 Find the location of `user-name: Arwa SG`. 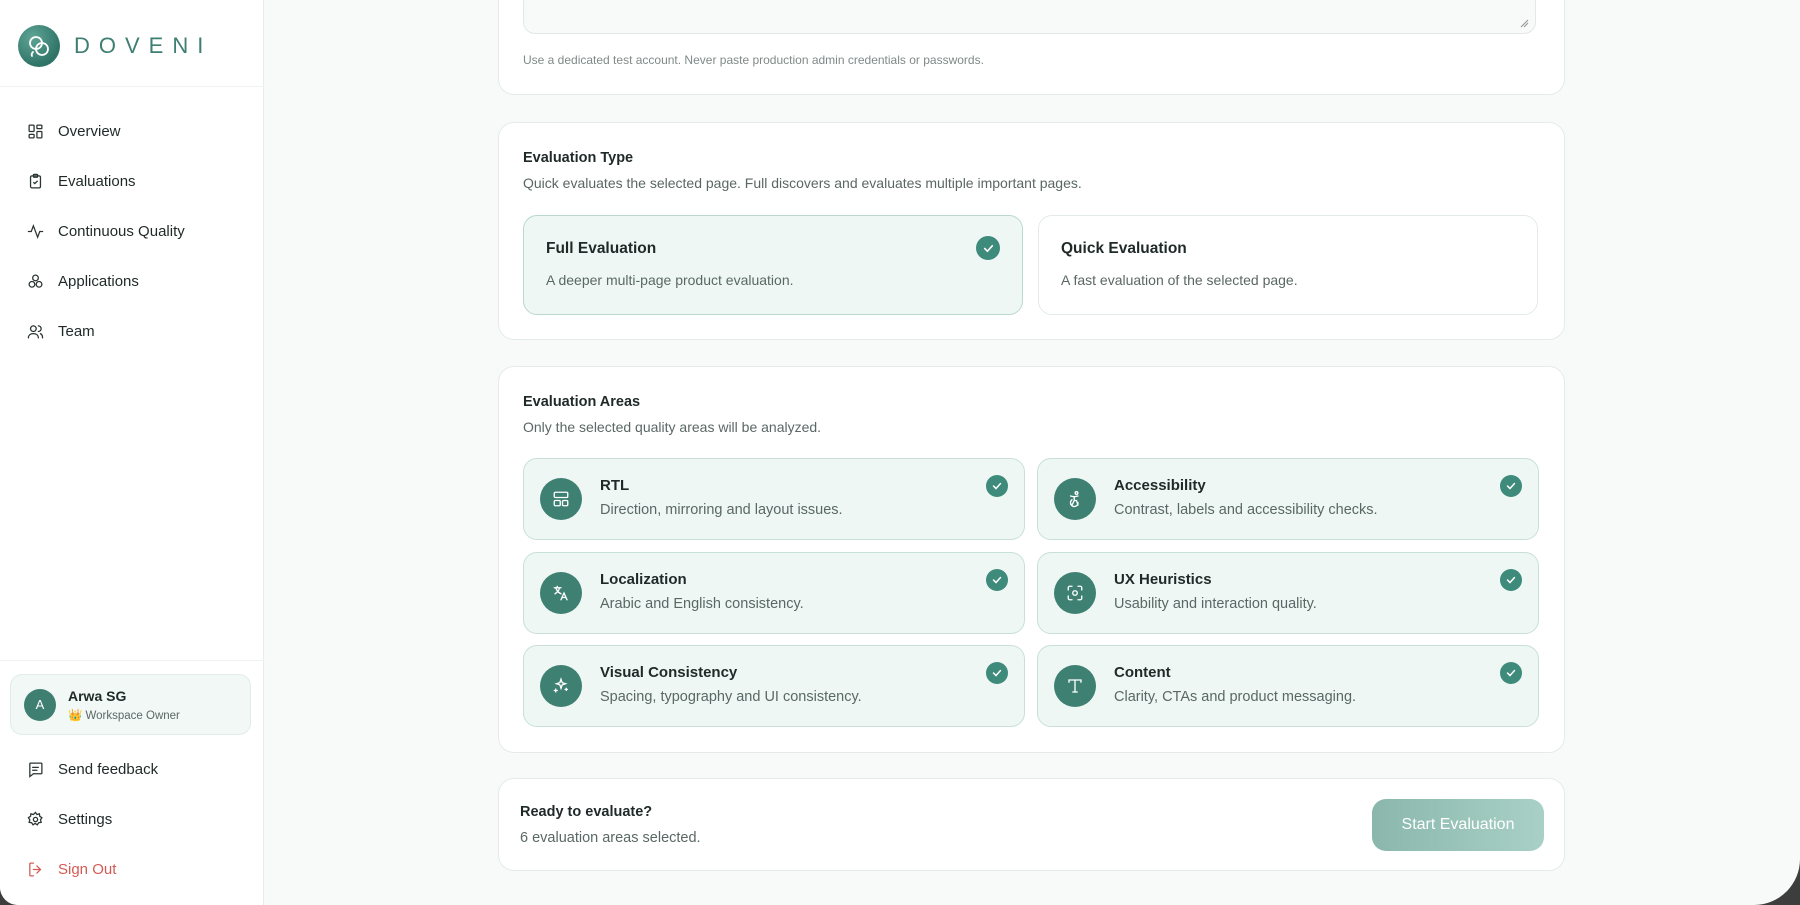

user-name: Arwa SG is located at coordinates (97, 695).